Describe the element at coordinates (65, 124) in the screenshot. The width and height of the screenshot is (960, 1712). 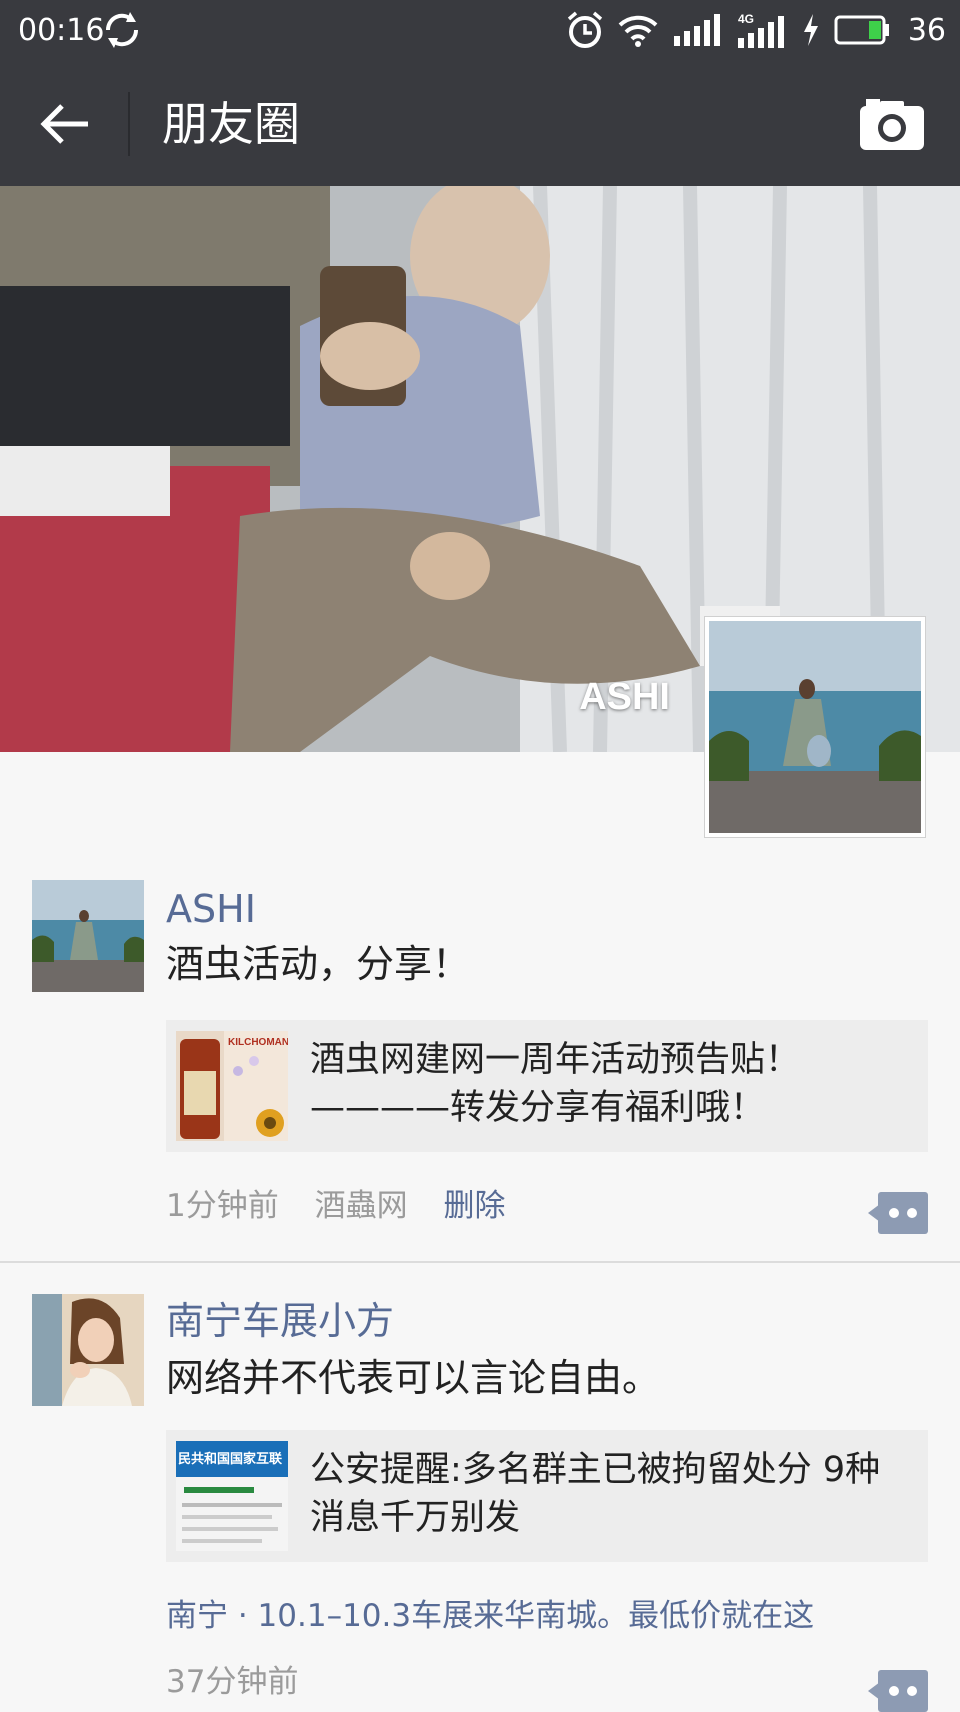
I see `arrow-left-icon` at that location.